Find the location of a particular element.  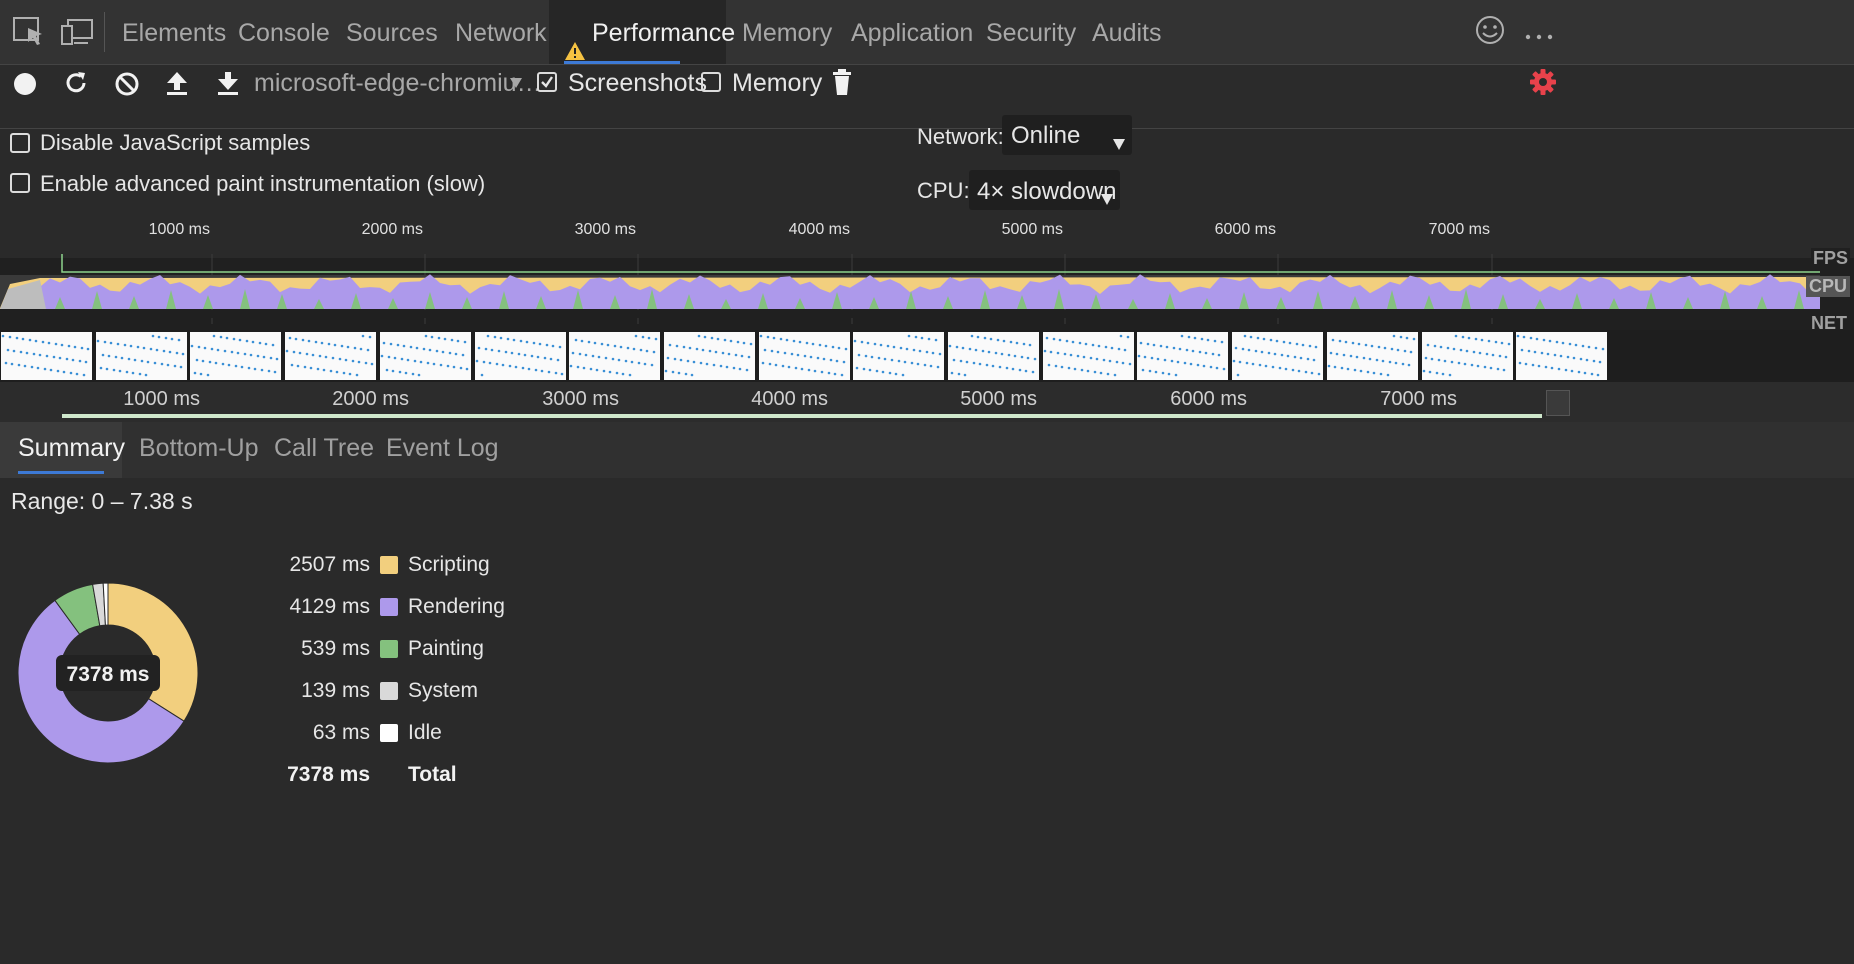

screenshots-checkbox is located at coordinates (547, 82).